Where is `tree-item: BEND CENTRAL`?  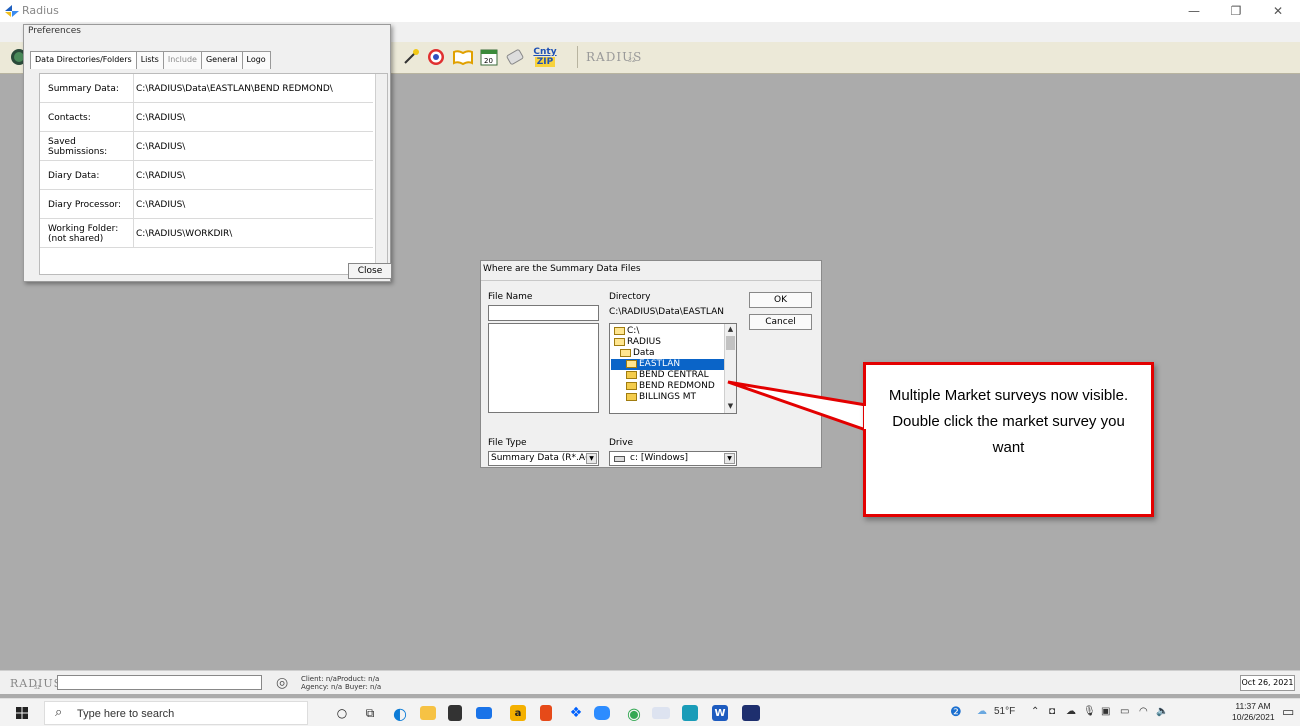 tree-item: BEND CENTRAL is located at coordinates (667, 375).